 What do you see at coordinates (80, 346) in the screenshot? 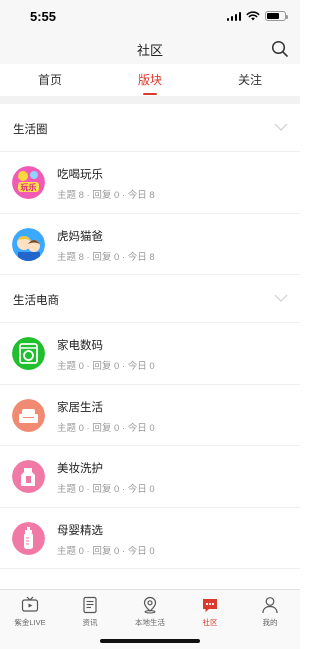
I see `forum-name: 家电数码` at bounding box center [80, 346].